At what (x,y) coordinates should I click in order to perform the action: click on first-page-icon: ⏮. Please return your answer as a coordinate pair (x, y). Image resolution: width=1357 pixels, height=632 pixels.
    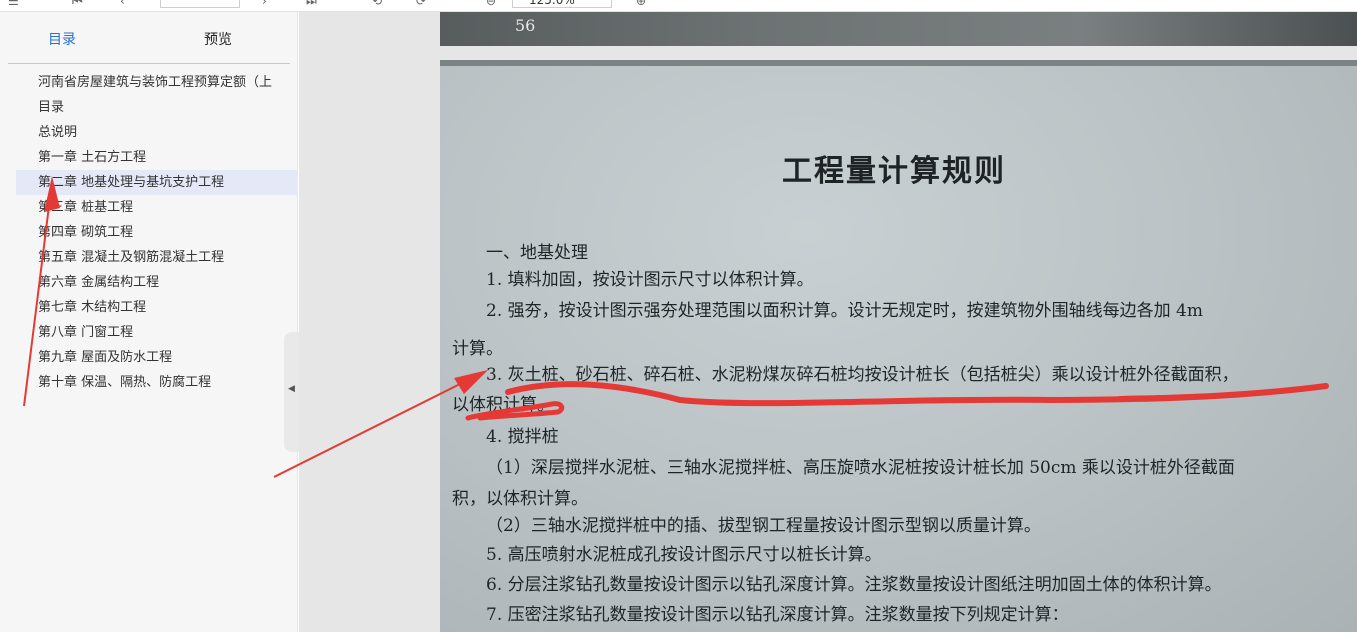
    Looking at the image, I should click on (77, 4).